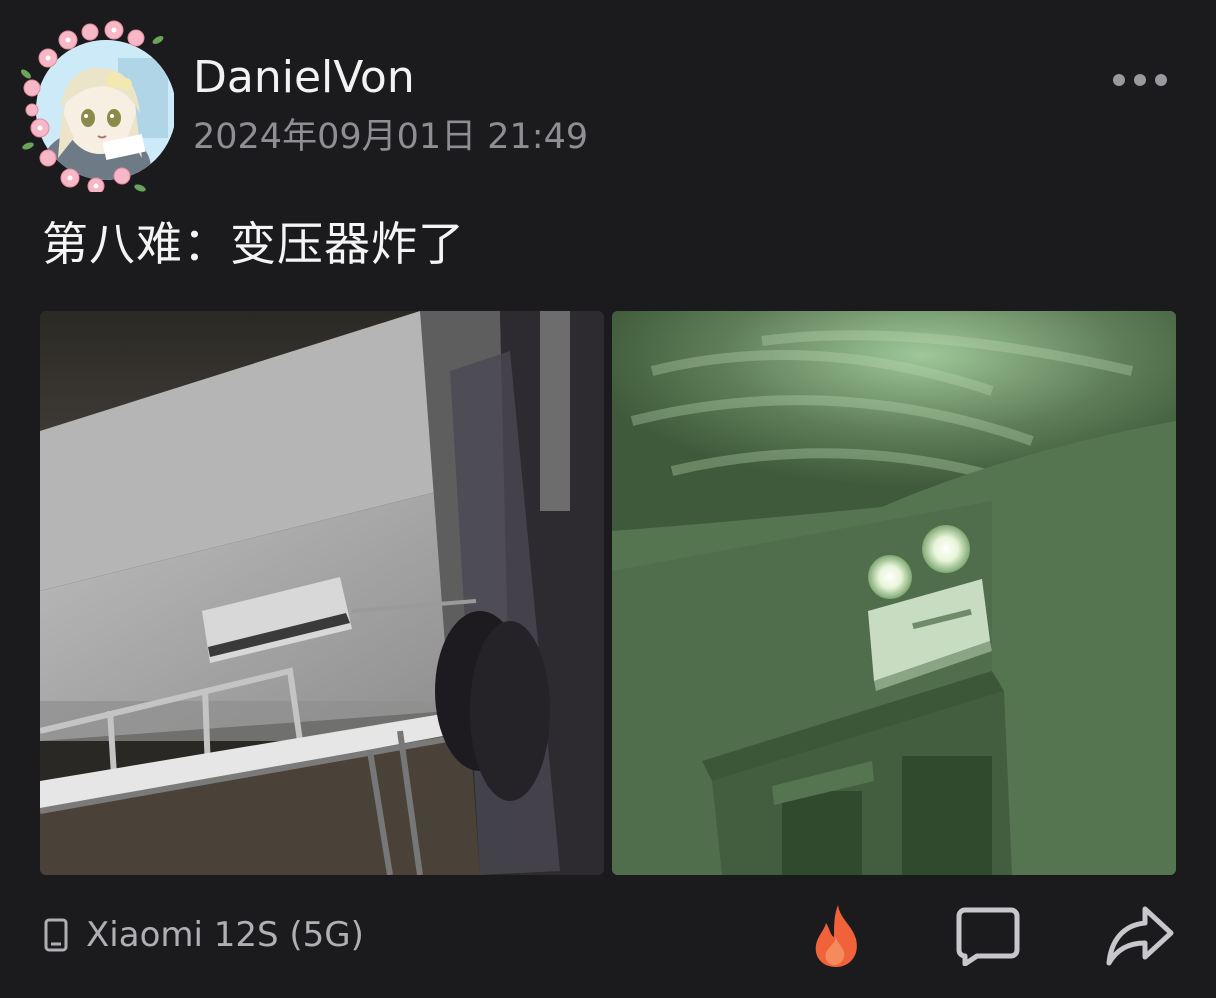 This screenshot has width=1216, height=998. I want to click on avatar-flower-frame-icon, so click(97, 106).